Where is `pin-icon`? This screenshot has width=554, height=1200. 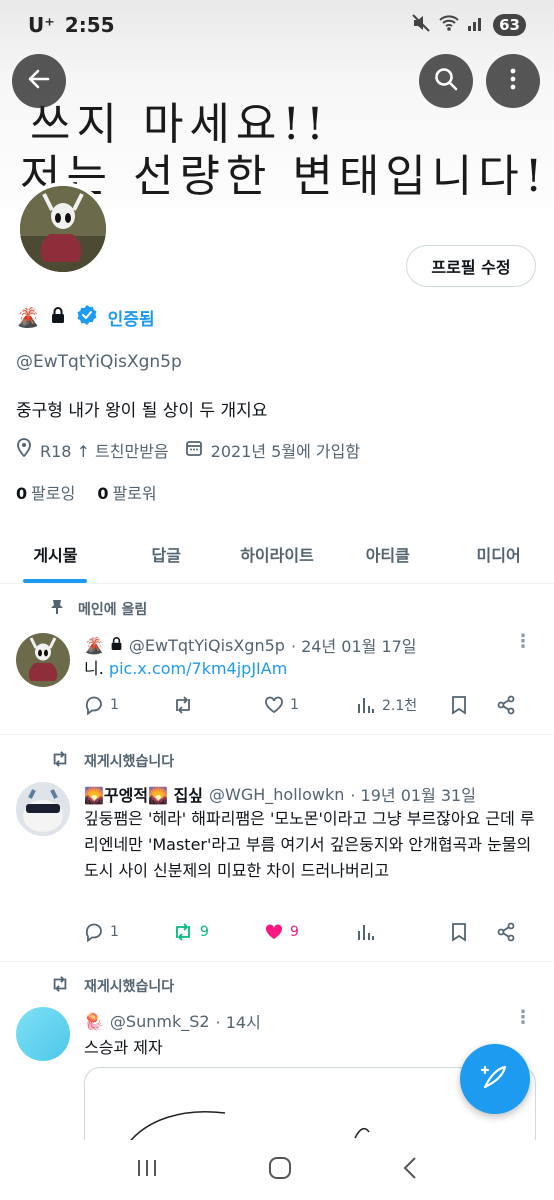
pin-icon is located at coordinates (57, 609).